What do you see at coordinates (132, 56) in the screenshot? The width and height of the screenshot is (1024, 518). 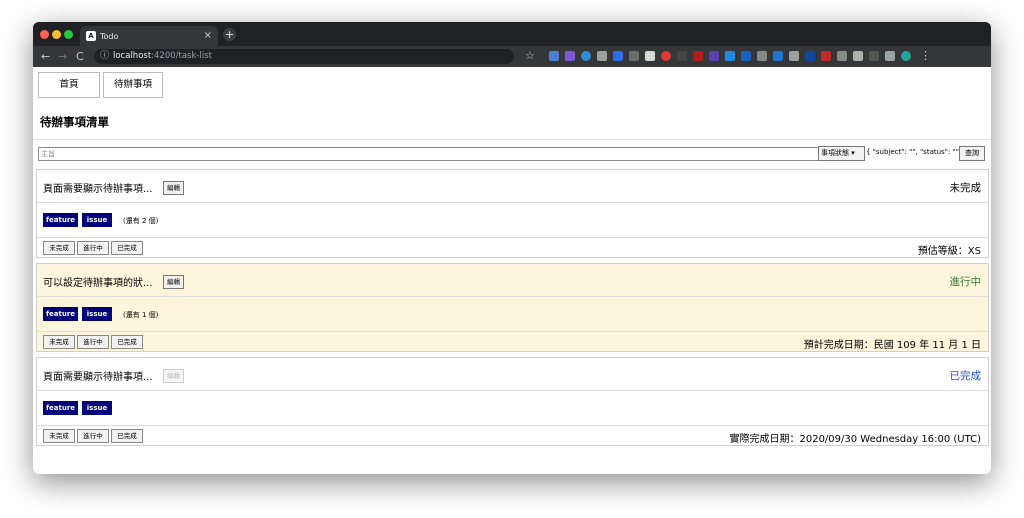 I see `url-host: localhost` at bounding box center [132, 56].